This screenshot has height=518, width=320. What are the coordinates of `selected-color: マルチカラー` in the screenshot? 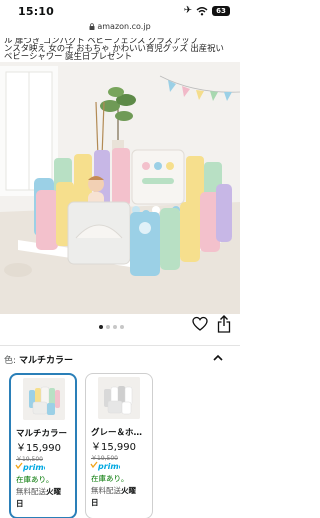 It's located at (46, 361).